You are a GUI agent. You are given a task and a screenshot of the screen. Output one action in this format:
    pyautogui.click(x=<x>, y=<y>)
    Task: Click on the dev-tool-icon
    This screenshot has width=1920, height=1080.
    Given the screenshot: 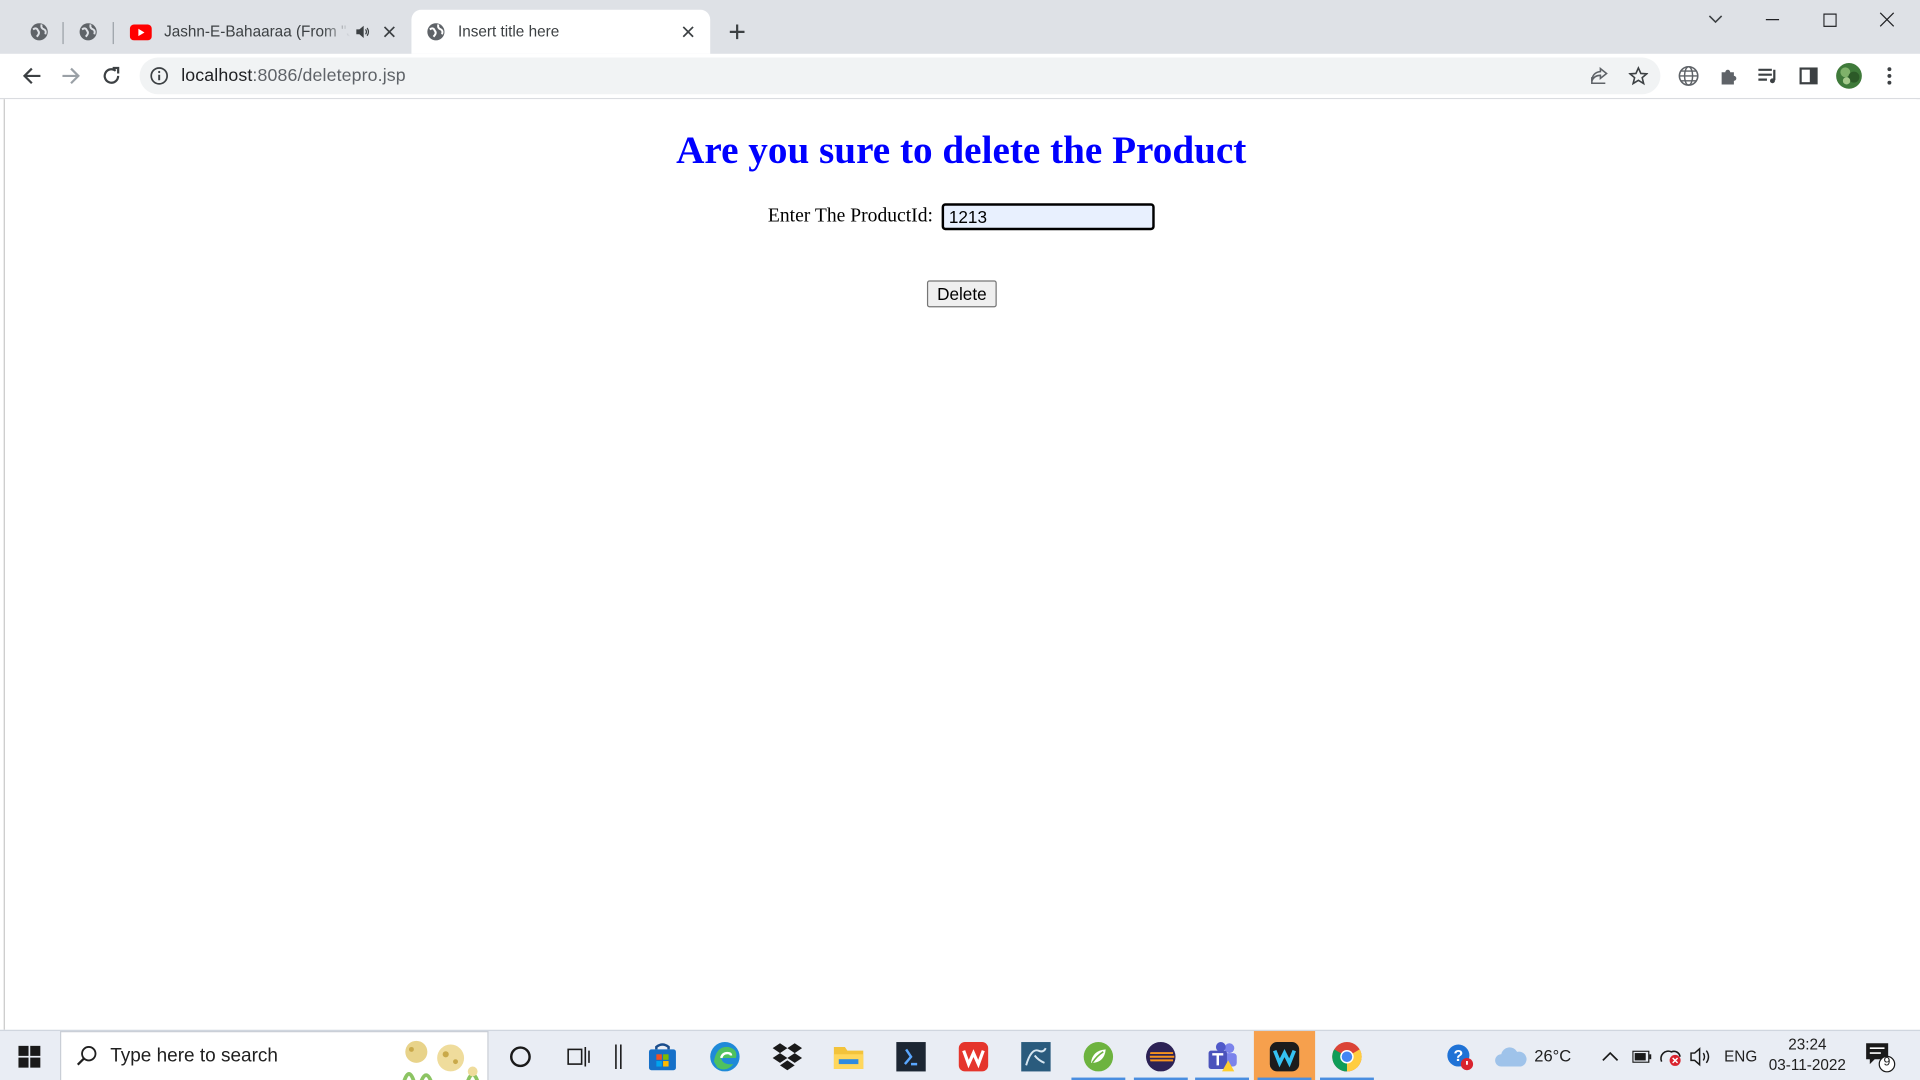 What is the action you would take?
    pyautogui.click(x=911, y=1056)
    